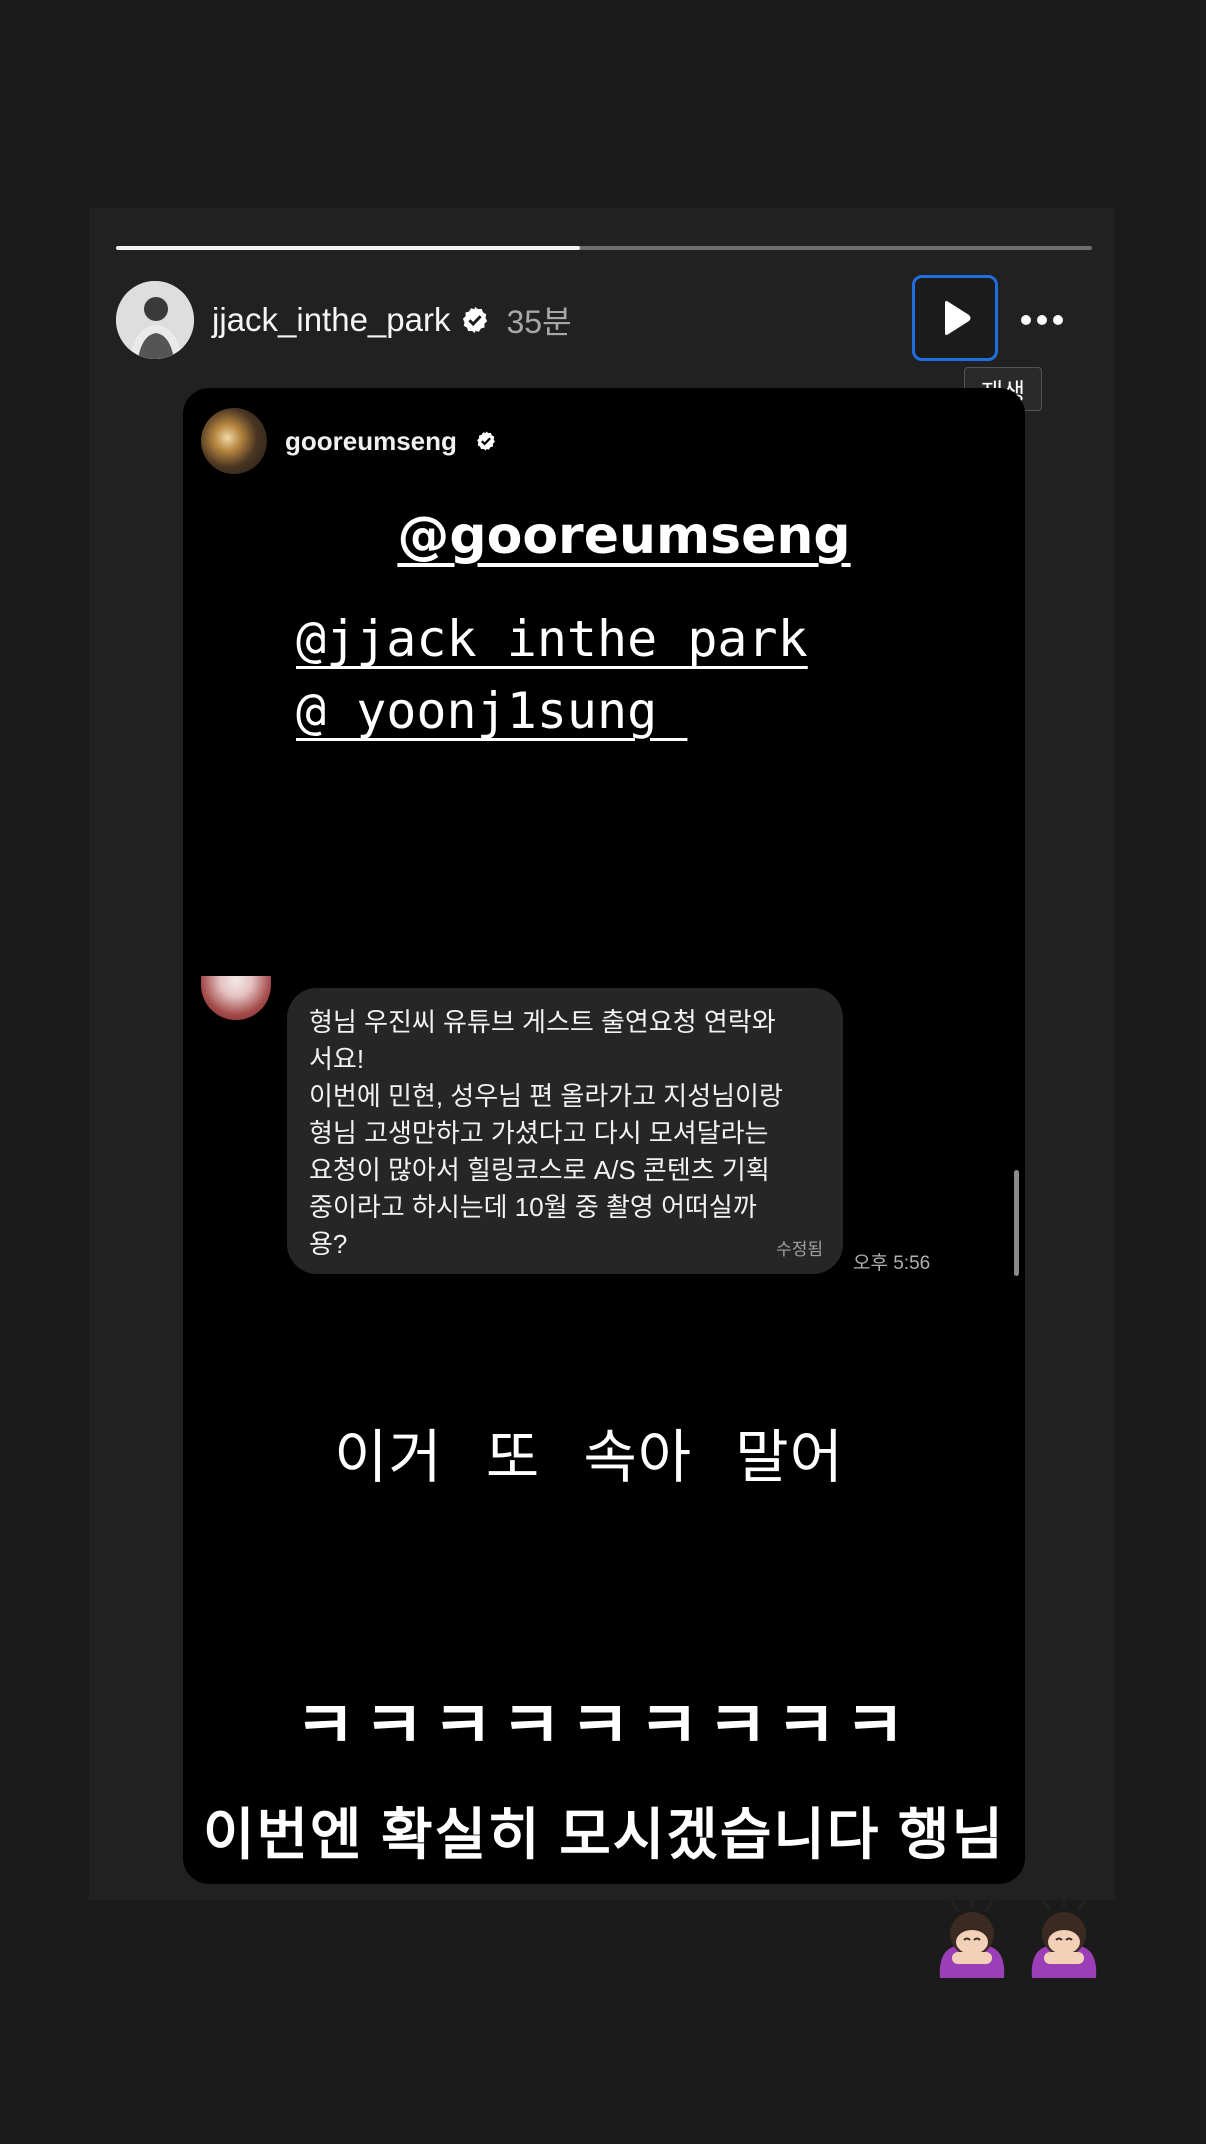  What do you see at coordinates (1026, 320) in the screenshot?
I see `more-options-icon` at bounding box center [1026, 320].